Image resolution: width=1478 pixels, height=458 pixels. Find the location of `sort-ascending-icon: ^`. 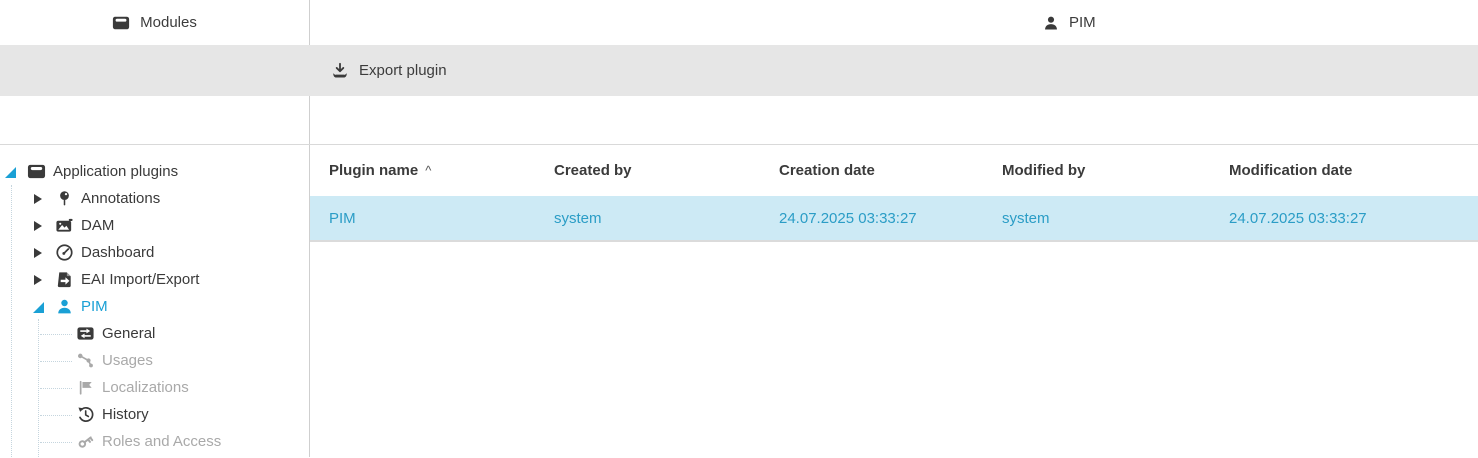

sort-ascending-icon: ^ is located at coordinates (428, 170).